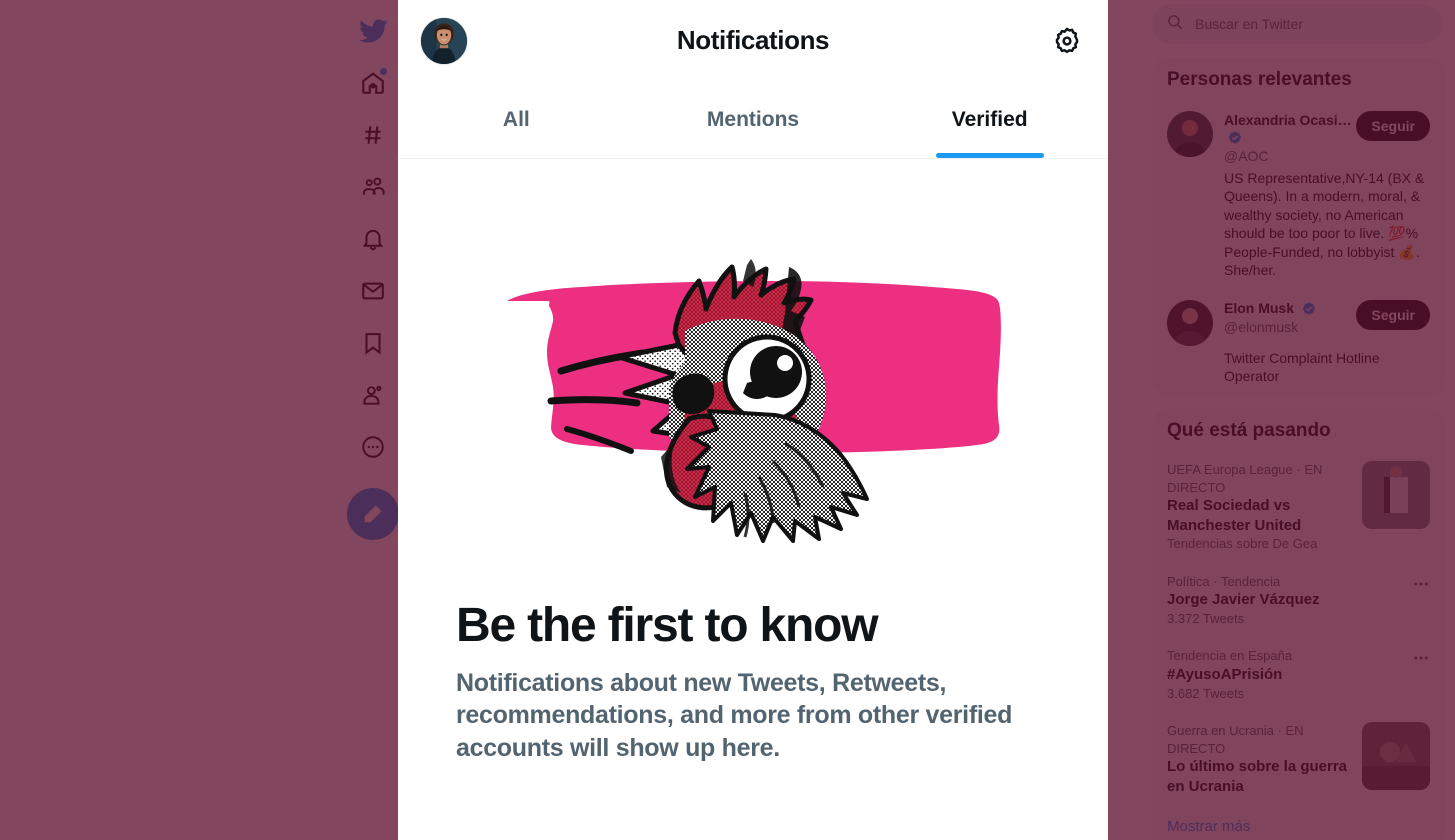  I want to click on tab-label: Mentions, so click(753, 119).